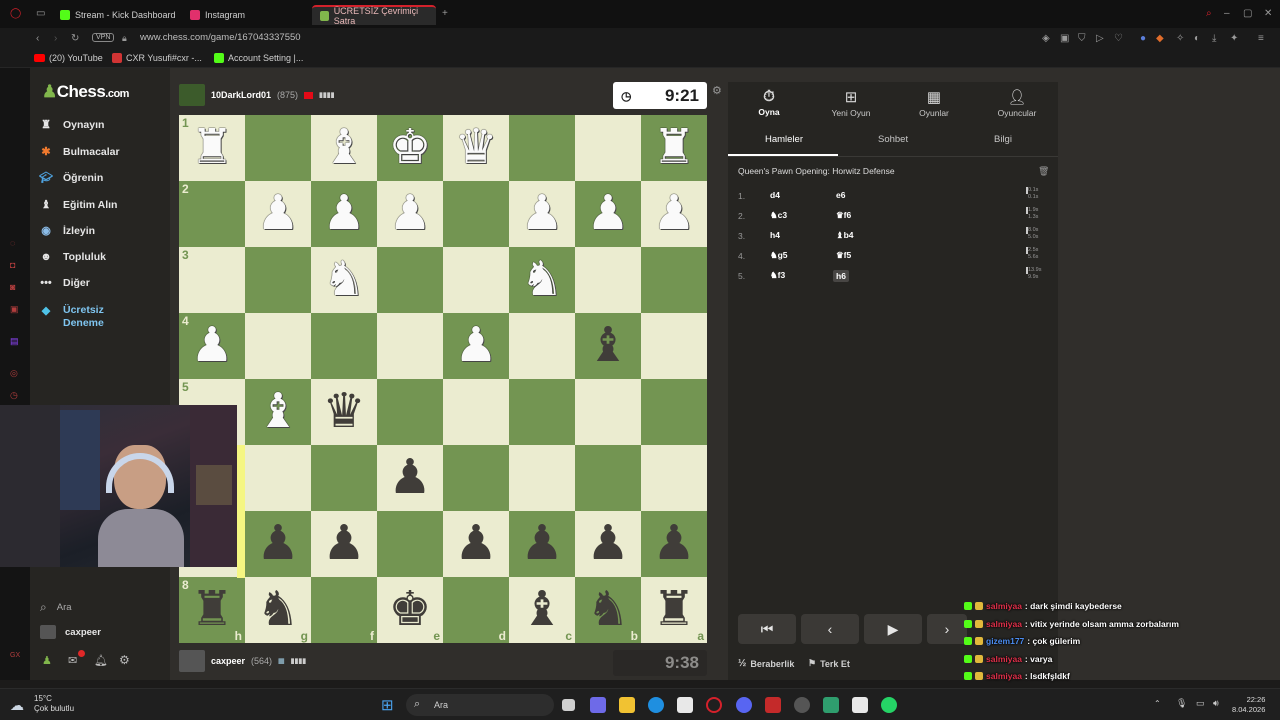  I want to click on twitch-icon: ▤, so click(15, 341).